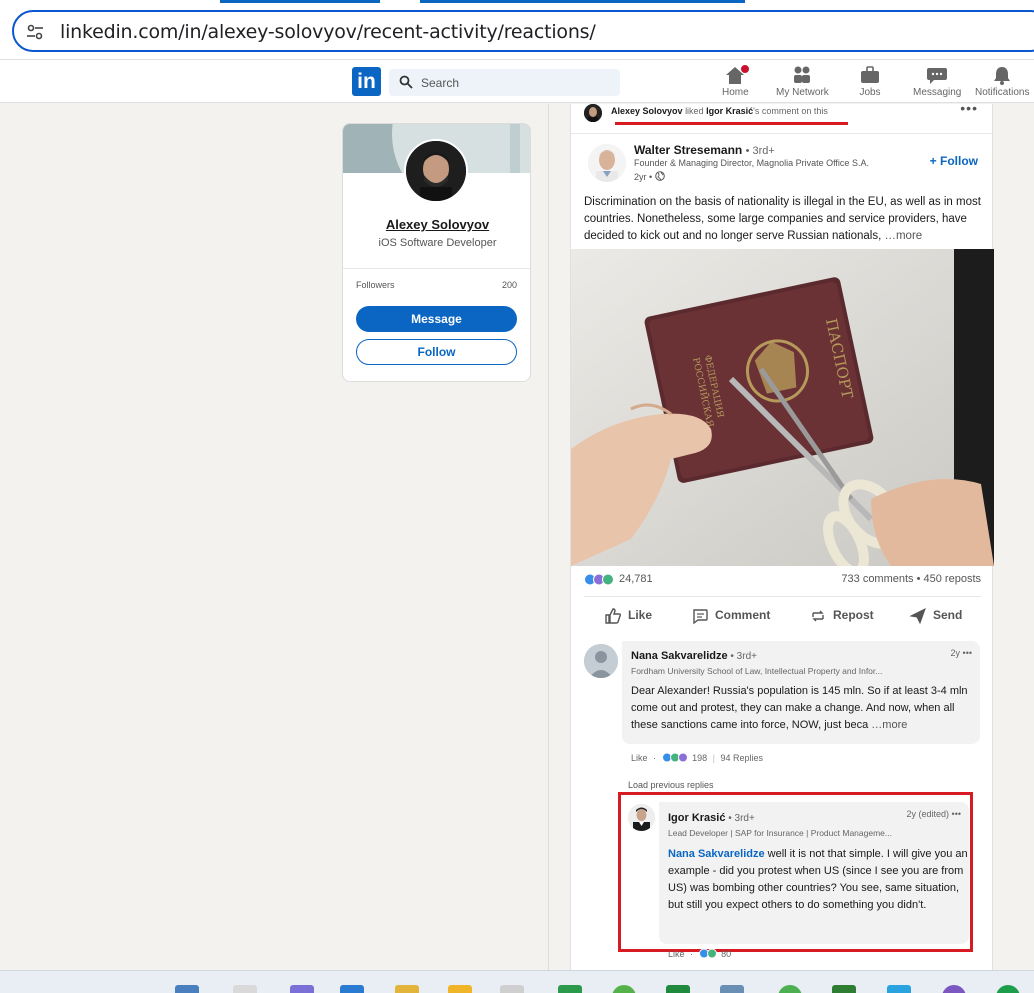 The image size is (1034, 993). Describe the element at coordinates (736, 81) in the screenshot. I see `nav-home: Home` at that location.